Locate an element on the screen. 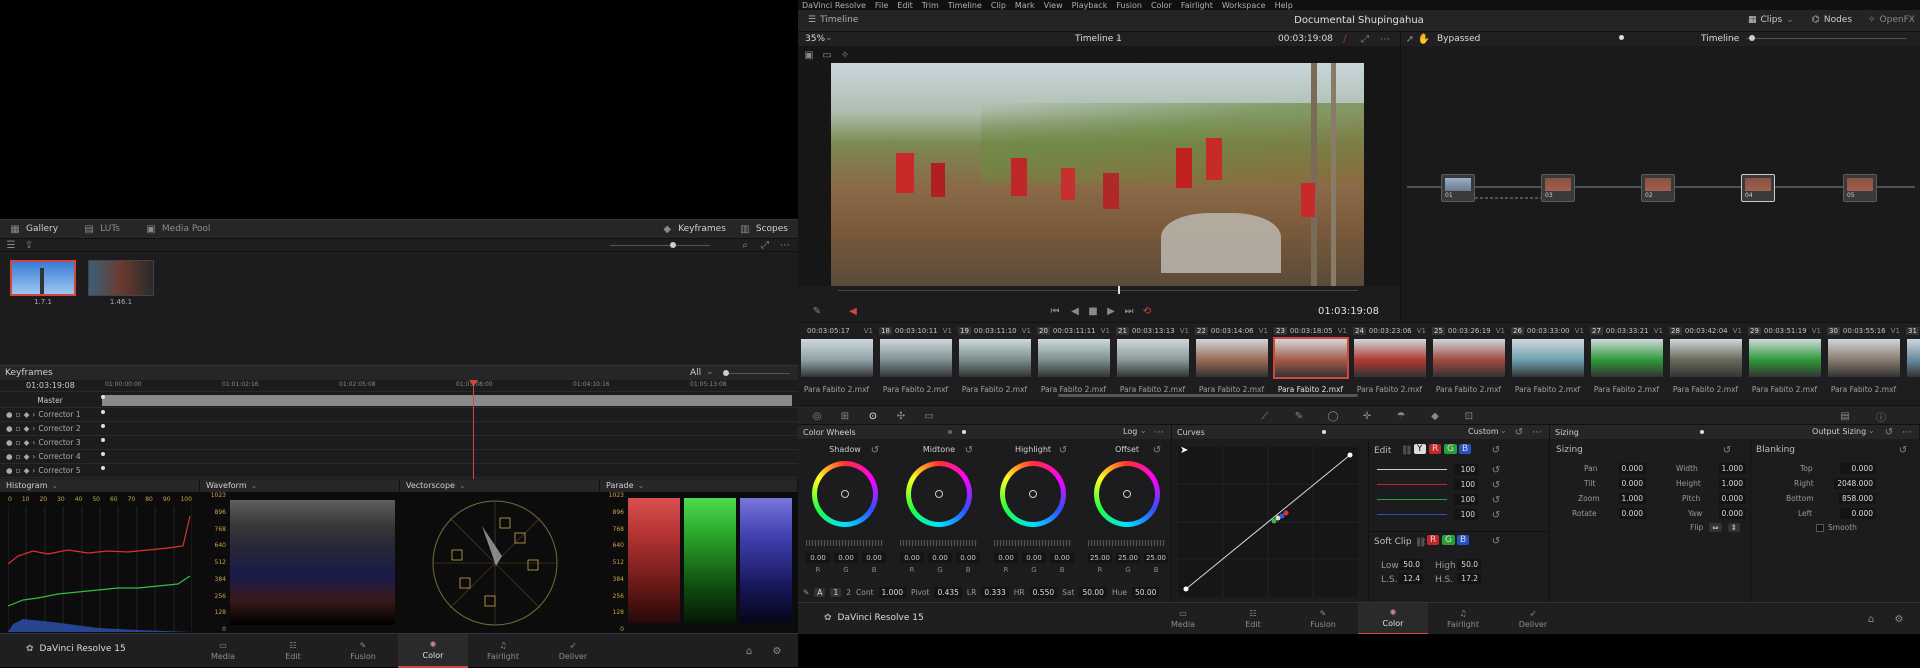 The height and width of the screenshot is (668, 1920). node-zoom-handle is located at coordinates (1752, 38).